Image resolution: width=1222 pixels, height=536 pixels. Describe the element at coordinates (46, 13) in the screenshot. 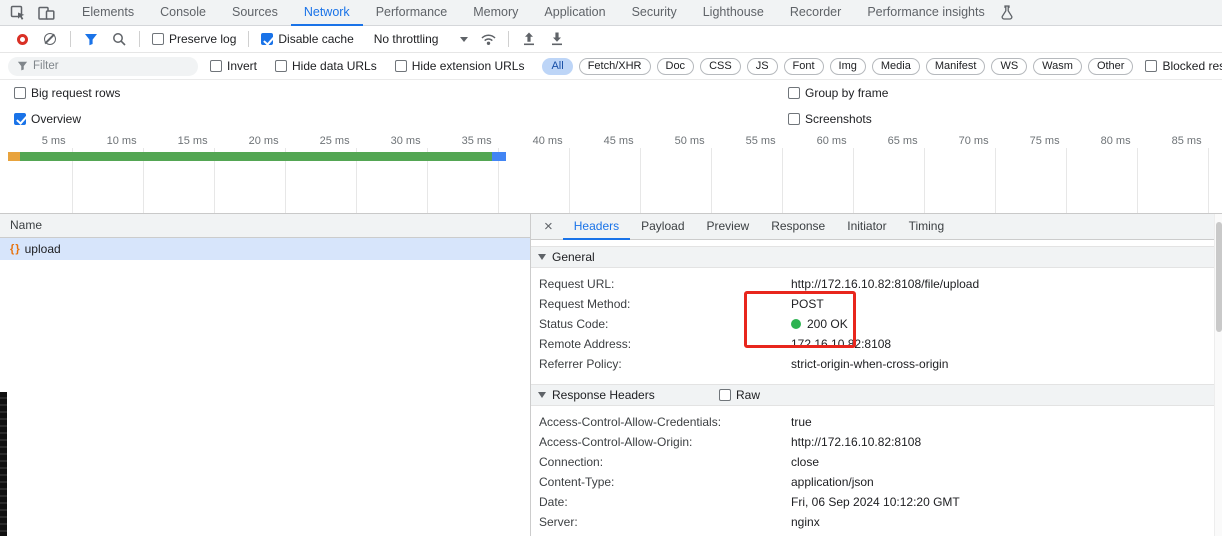

I see `device-toolbar-icon` at that location.